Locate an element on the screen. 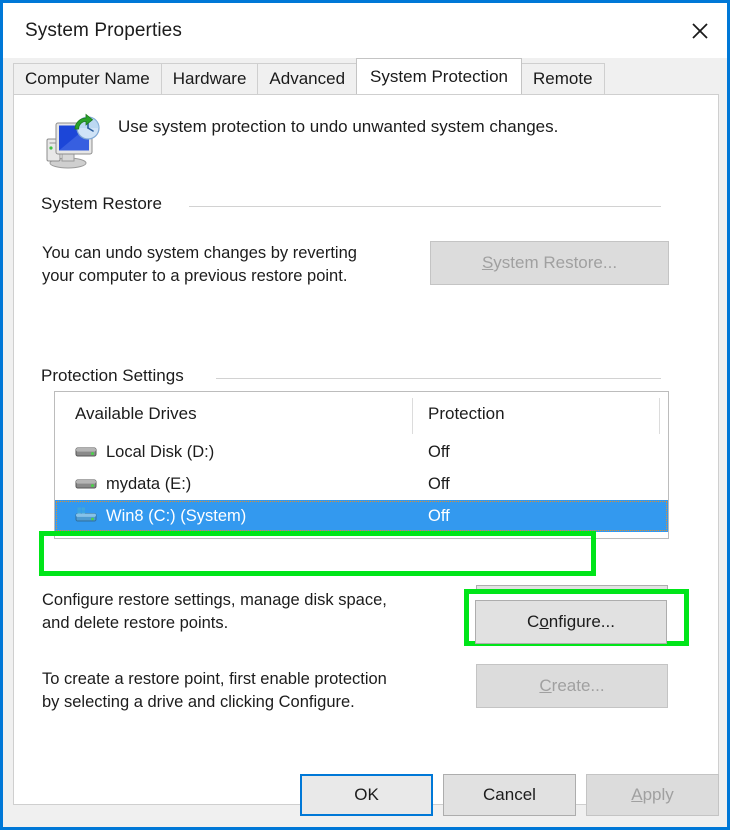  tab-label: Computer Name is located at coordinates (87, 78).